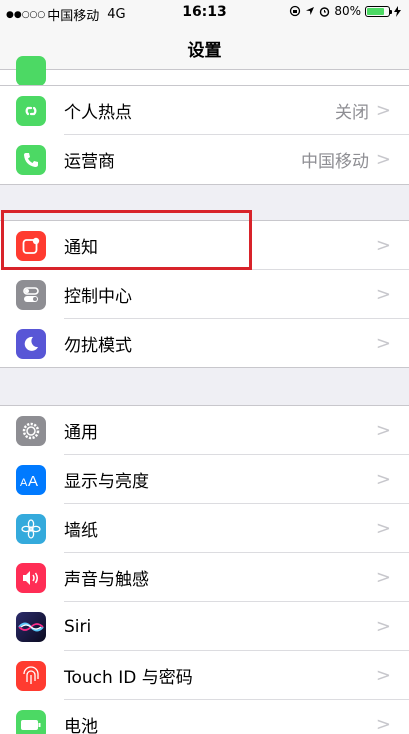 This screenshot has height=734, width=409. I want to click on nav-bar: 设置, so click(204, 47).